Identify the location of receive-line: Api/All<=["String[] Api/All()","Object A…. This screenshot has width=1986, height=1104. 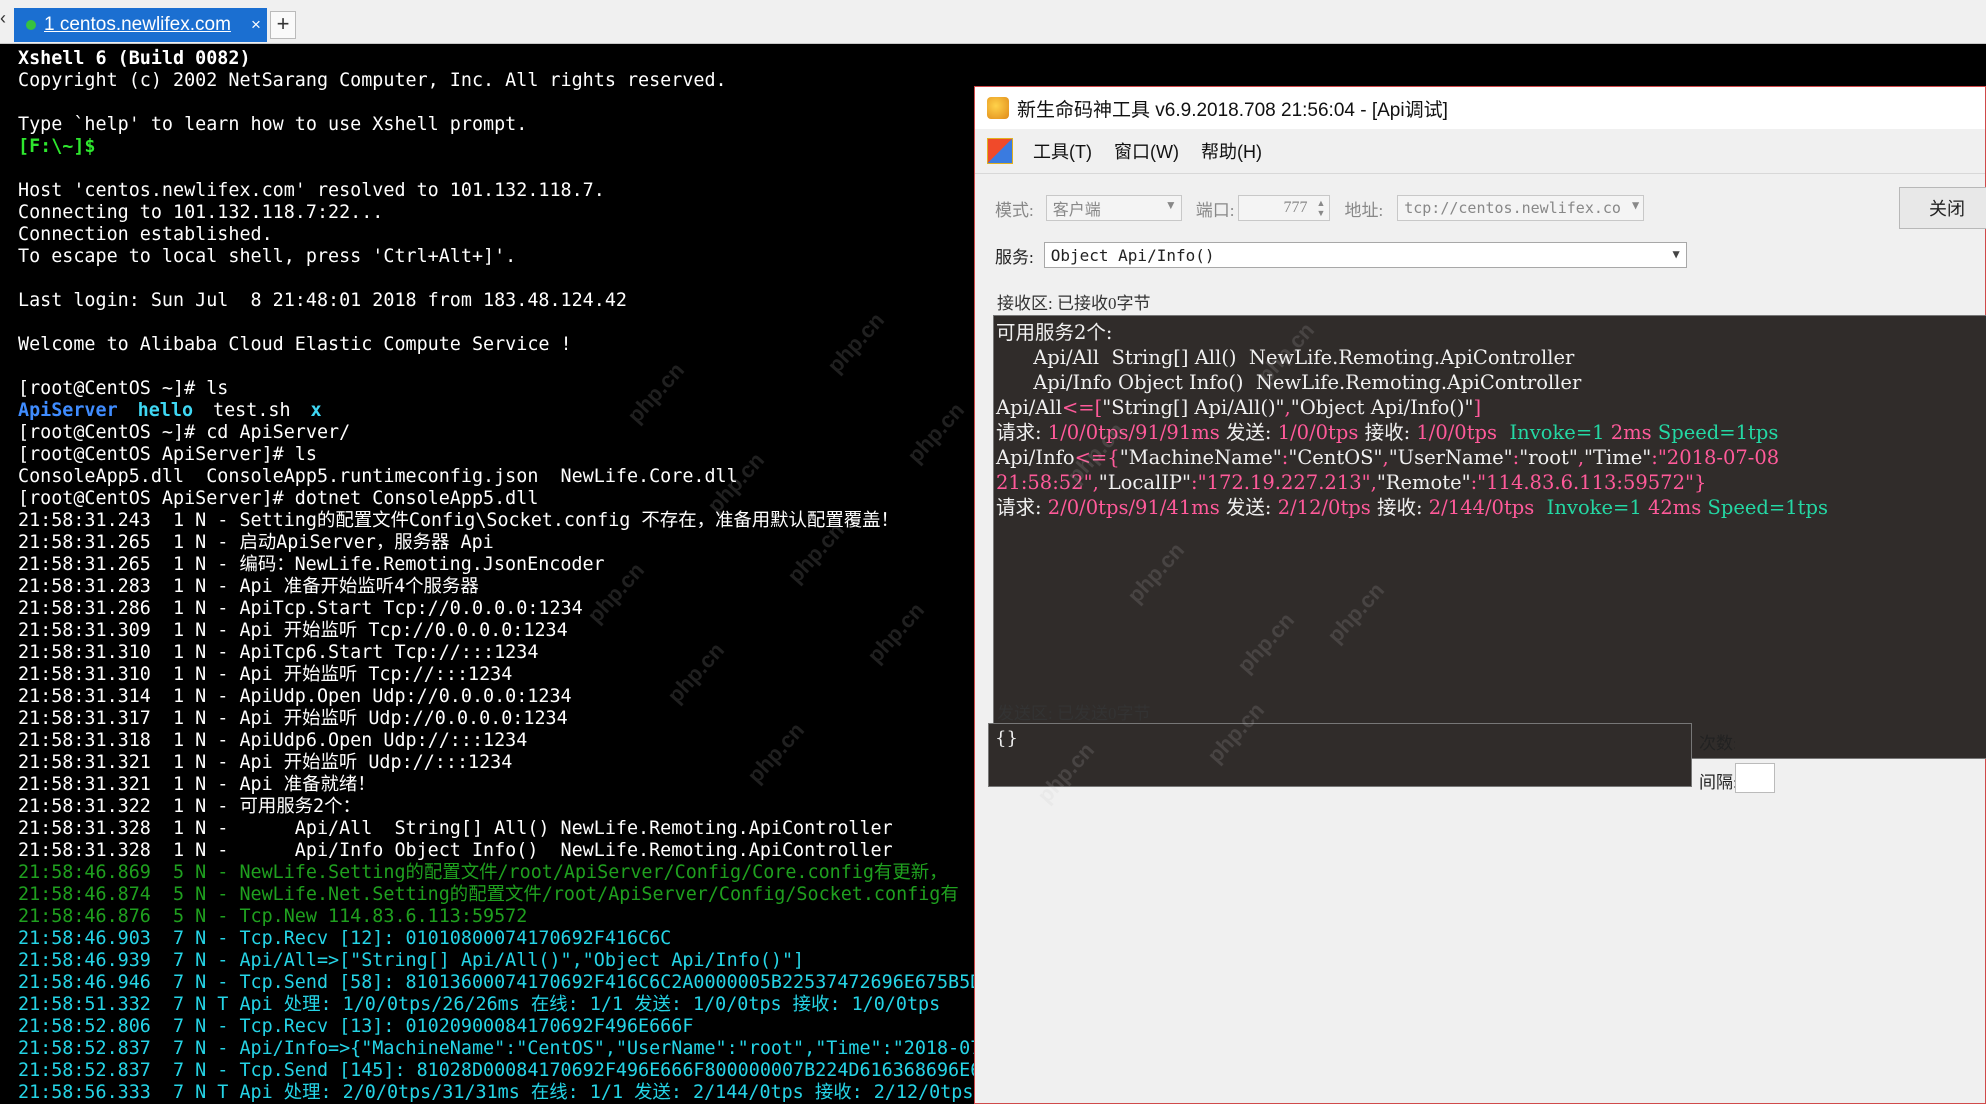
(1491, 407).